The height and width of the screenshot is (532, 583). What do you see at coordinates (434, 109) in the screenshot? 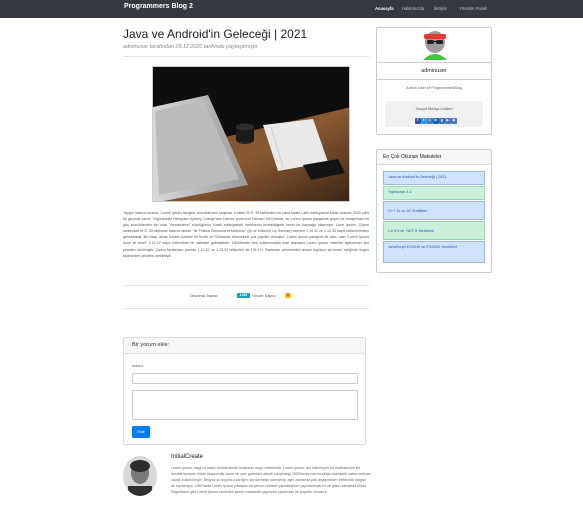
I see `social-links-title: Sosyal Medya Linkleri` at bounding box center [434, 109].